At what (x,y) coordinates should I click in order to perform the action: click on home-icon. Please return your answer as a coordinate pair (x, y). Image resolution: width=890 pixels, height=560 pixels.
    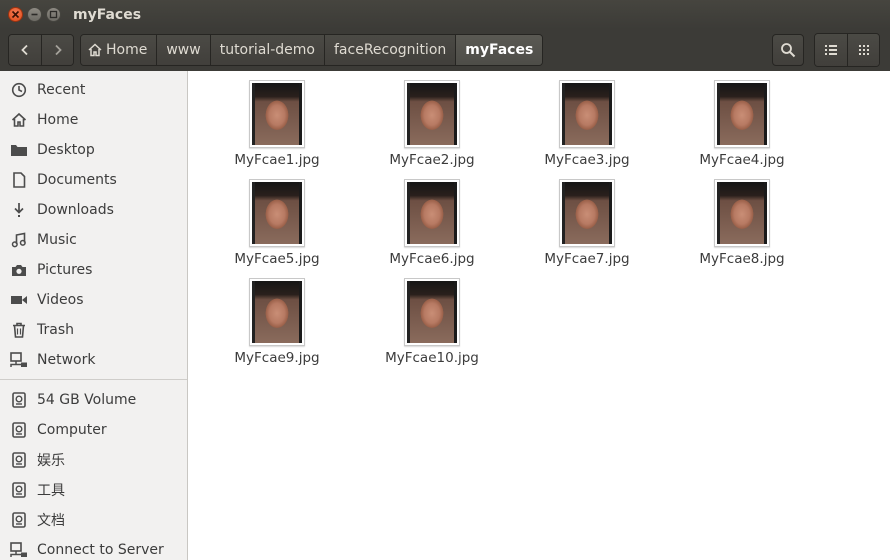
    Looking at the image, I should click on (19, 120).